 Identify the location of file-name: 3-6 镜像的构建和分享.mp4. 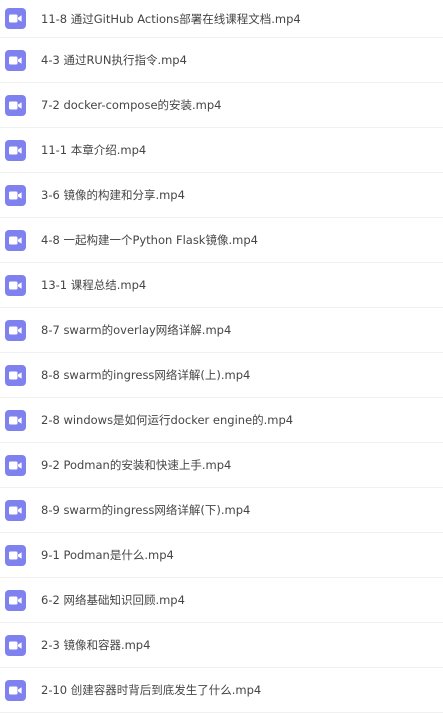
(113, 195).